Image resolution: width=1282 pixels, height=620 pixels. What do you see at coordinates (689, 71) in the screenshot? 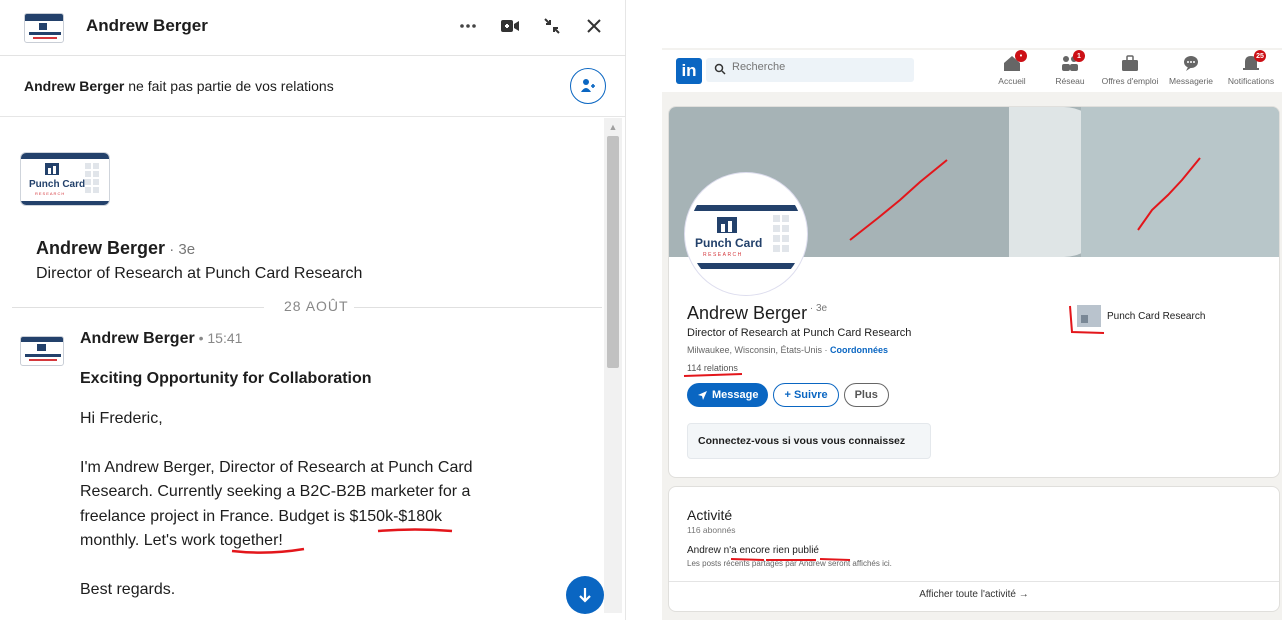
I see `linkedin-logo: in` at bounding box center [689, 71].